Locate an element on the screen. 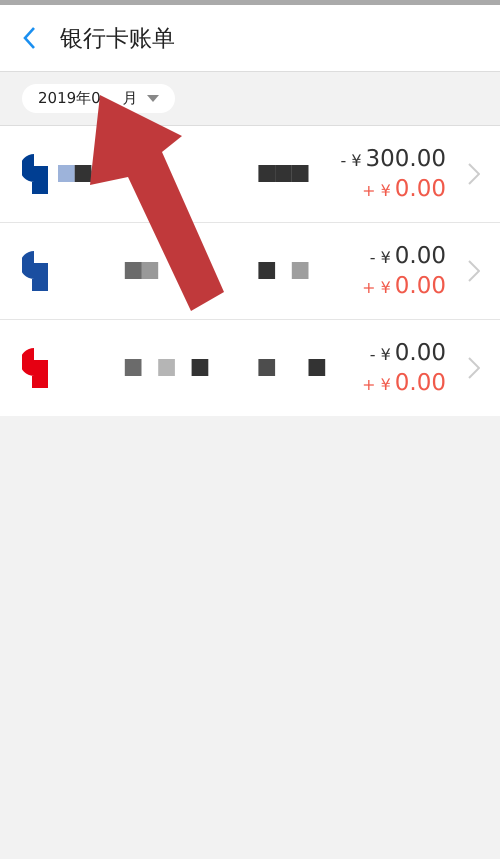 This screenshot has width=500, height=859. month-dropdown: 2019年0 月 is located at coordinates (98, 98).